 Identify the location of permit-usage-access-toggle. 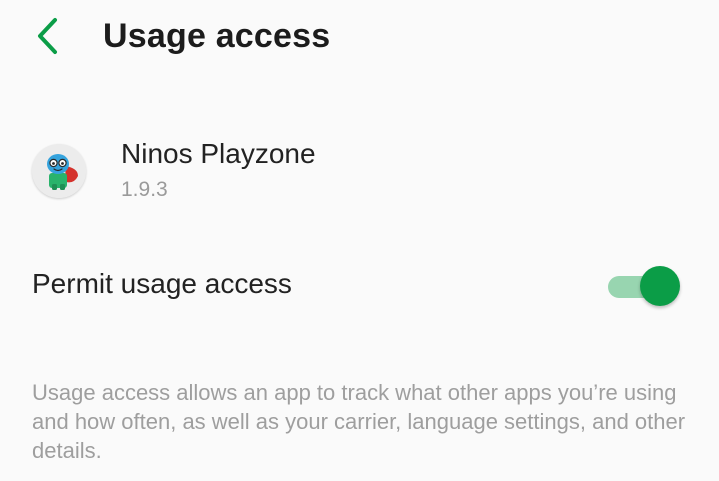
(644, 286).